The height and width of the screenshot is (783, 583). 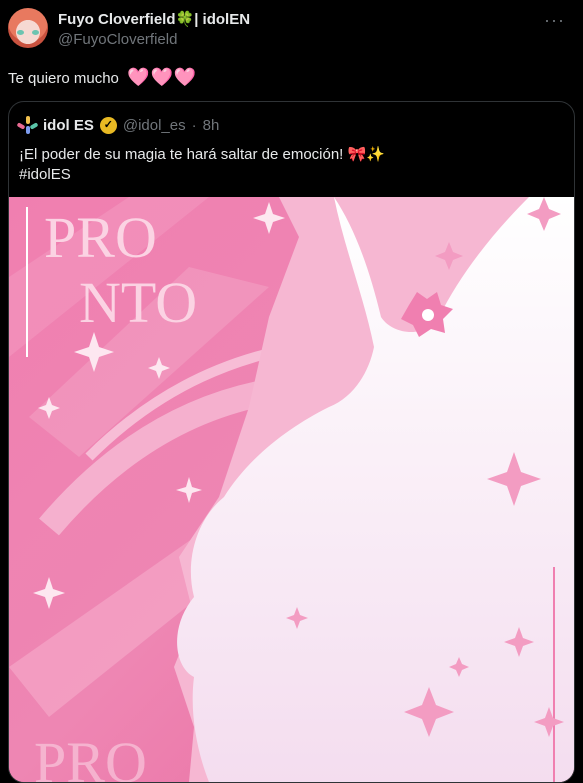 I want to click on quote-timestamp: 8h, so click(x=211, y=125).